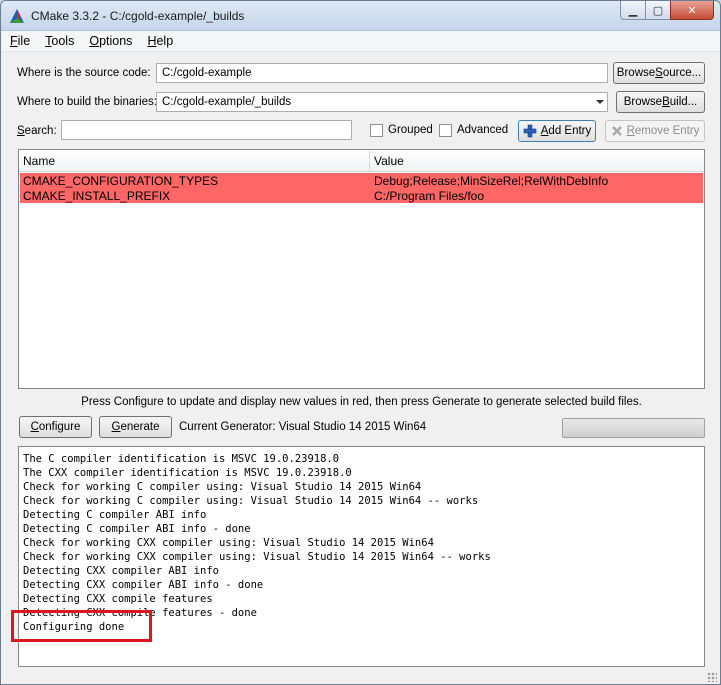 This screenshot has width=721, height=685. What do you see at coordinates (557, 131) in the screenshot?
I see `add-entry-button: Add Entry` at bounding box center [557, 131].